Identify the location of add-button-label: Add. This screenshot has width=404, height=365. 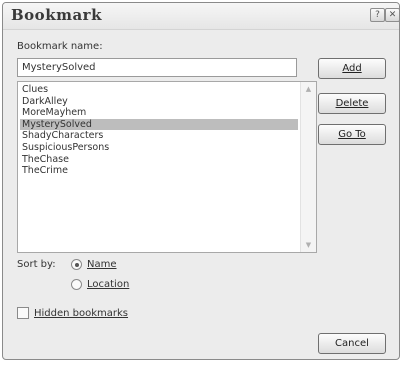
(352, 68).